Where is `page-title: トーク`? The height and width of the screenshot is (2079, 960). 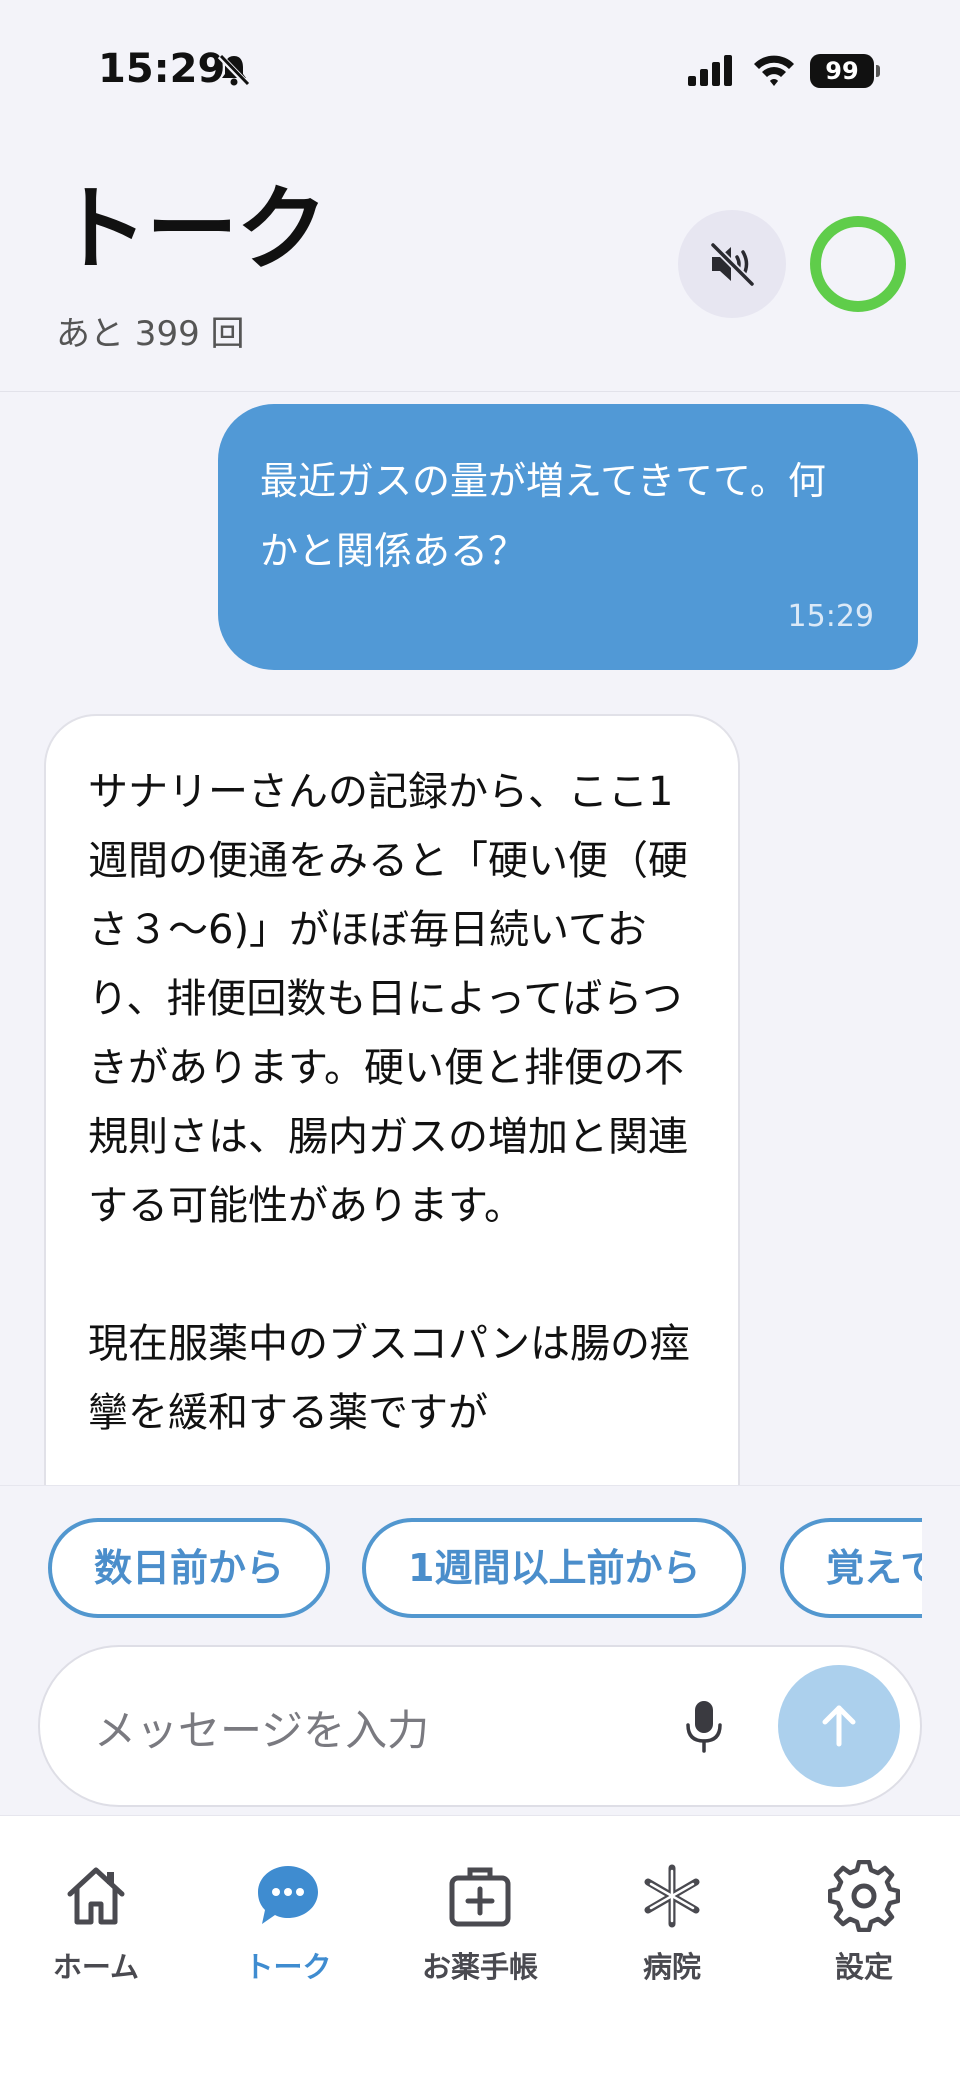
page-title: トーク is located at coordinates (192, 229).